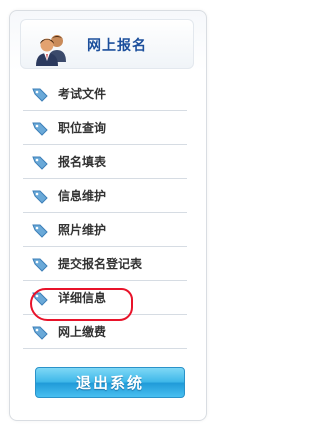  I want to click on menu-item-photo-maintenance: 照片维护, so click(105, 230).